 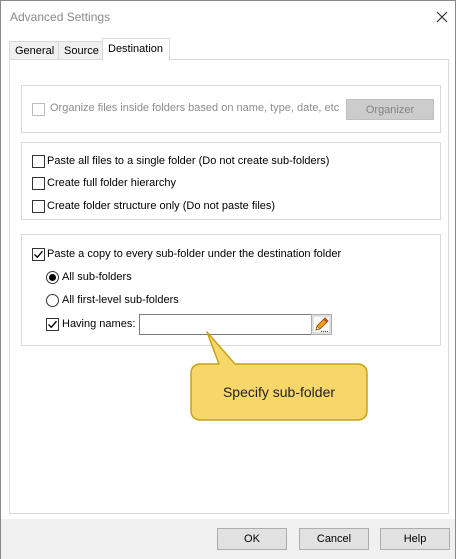 I want to click on paste-subfolder-checkbox, so click(x=38, y=254).